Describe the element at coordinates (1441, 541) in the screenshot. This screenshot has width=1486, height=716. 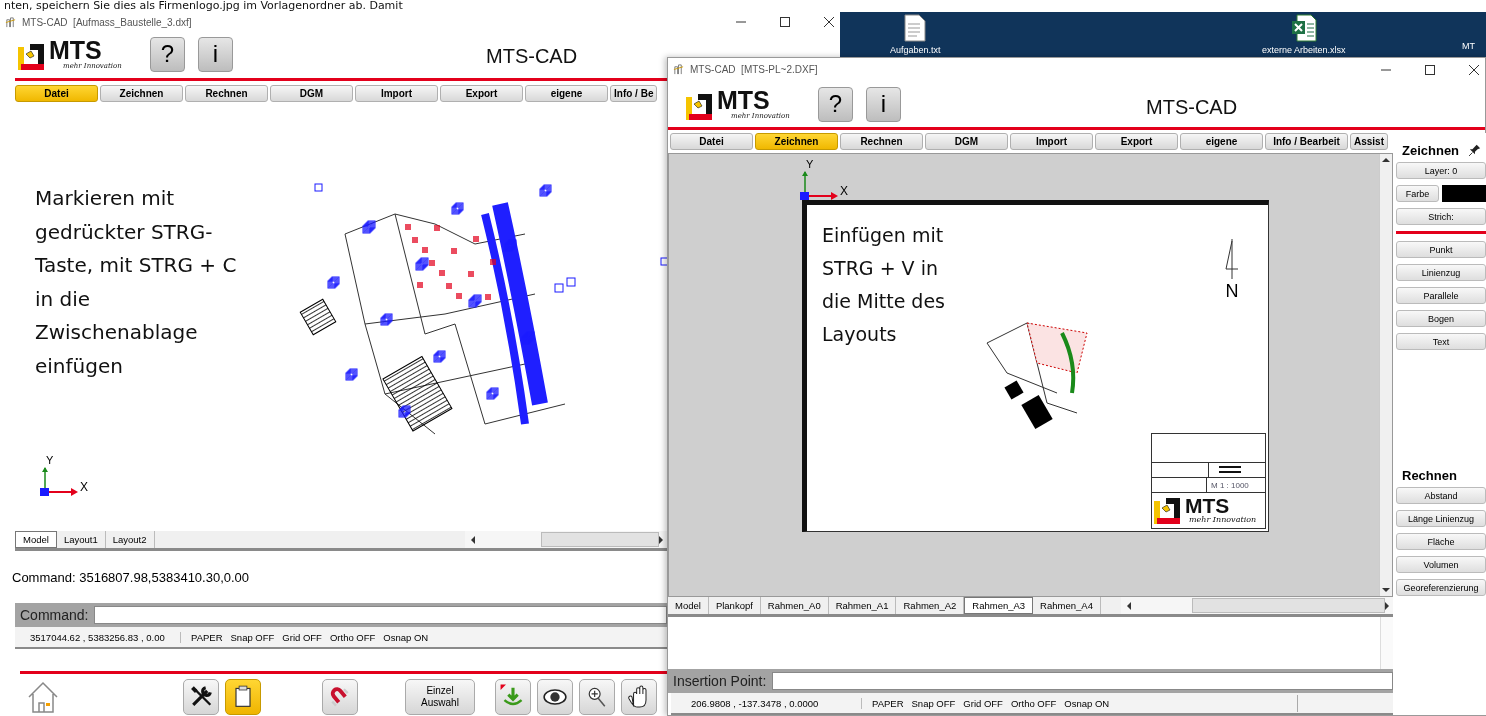
I see `panel-button: Fläche` at that location.